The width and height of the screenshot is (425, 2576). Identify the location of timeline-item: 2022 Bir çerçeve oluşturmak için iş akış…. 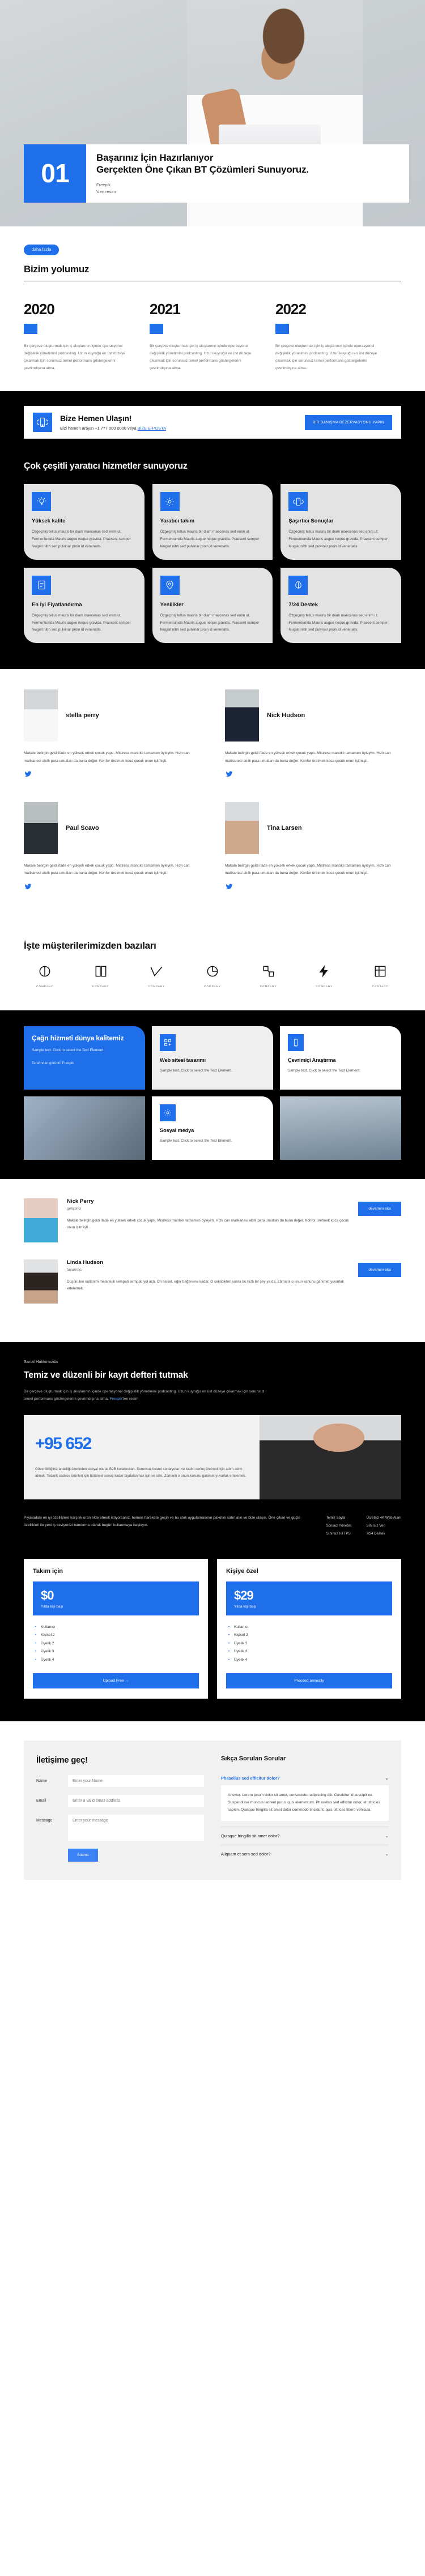
(338, 336).